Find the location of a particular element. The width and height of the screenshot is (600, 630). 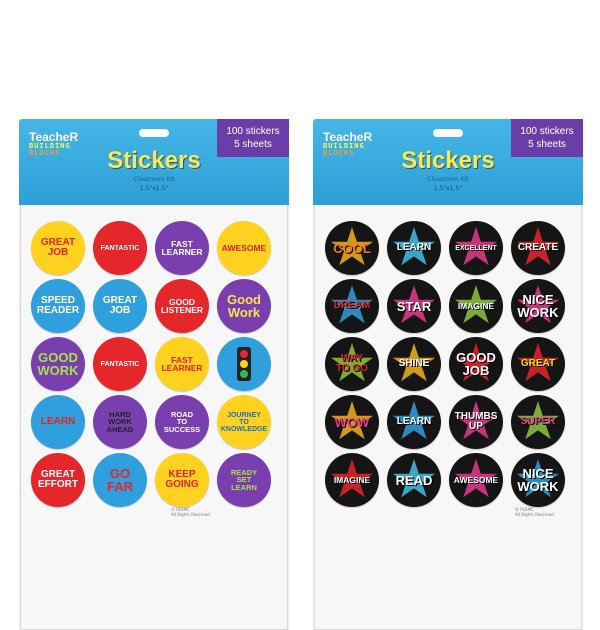

sticker-text: JOURNEY TO KNOWLEDGE is located at coordinates (244, 422).